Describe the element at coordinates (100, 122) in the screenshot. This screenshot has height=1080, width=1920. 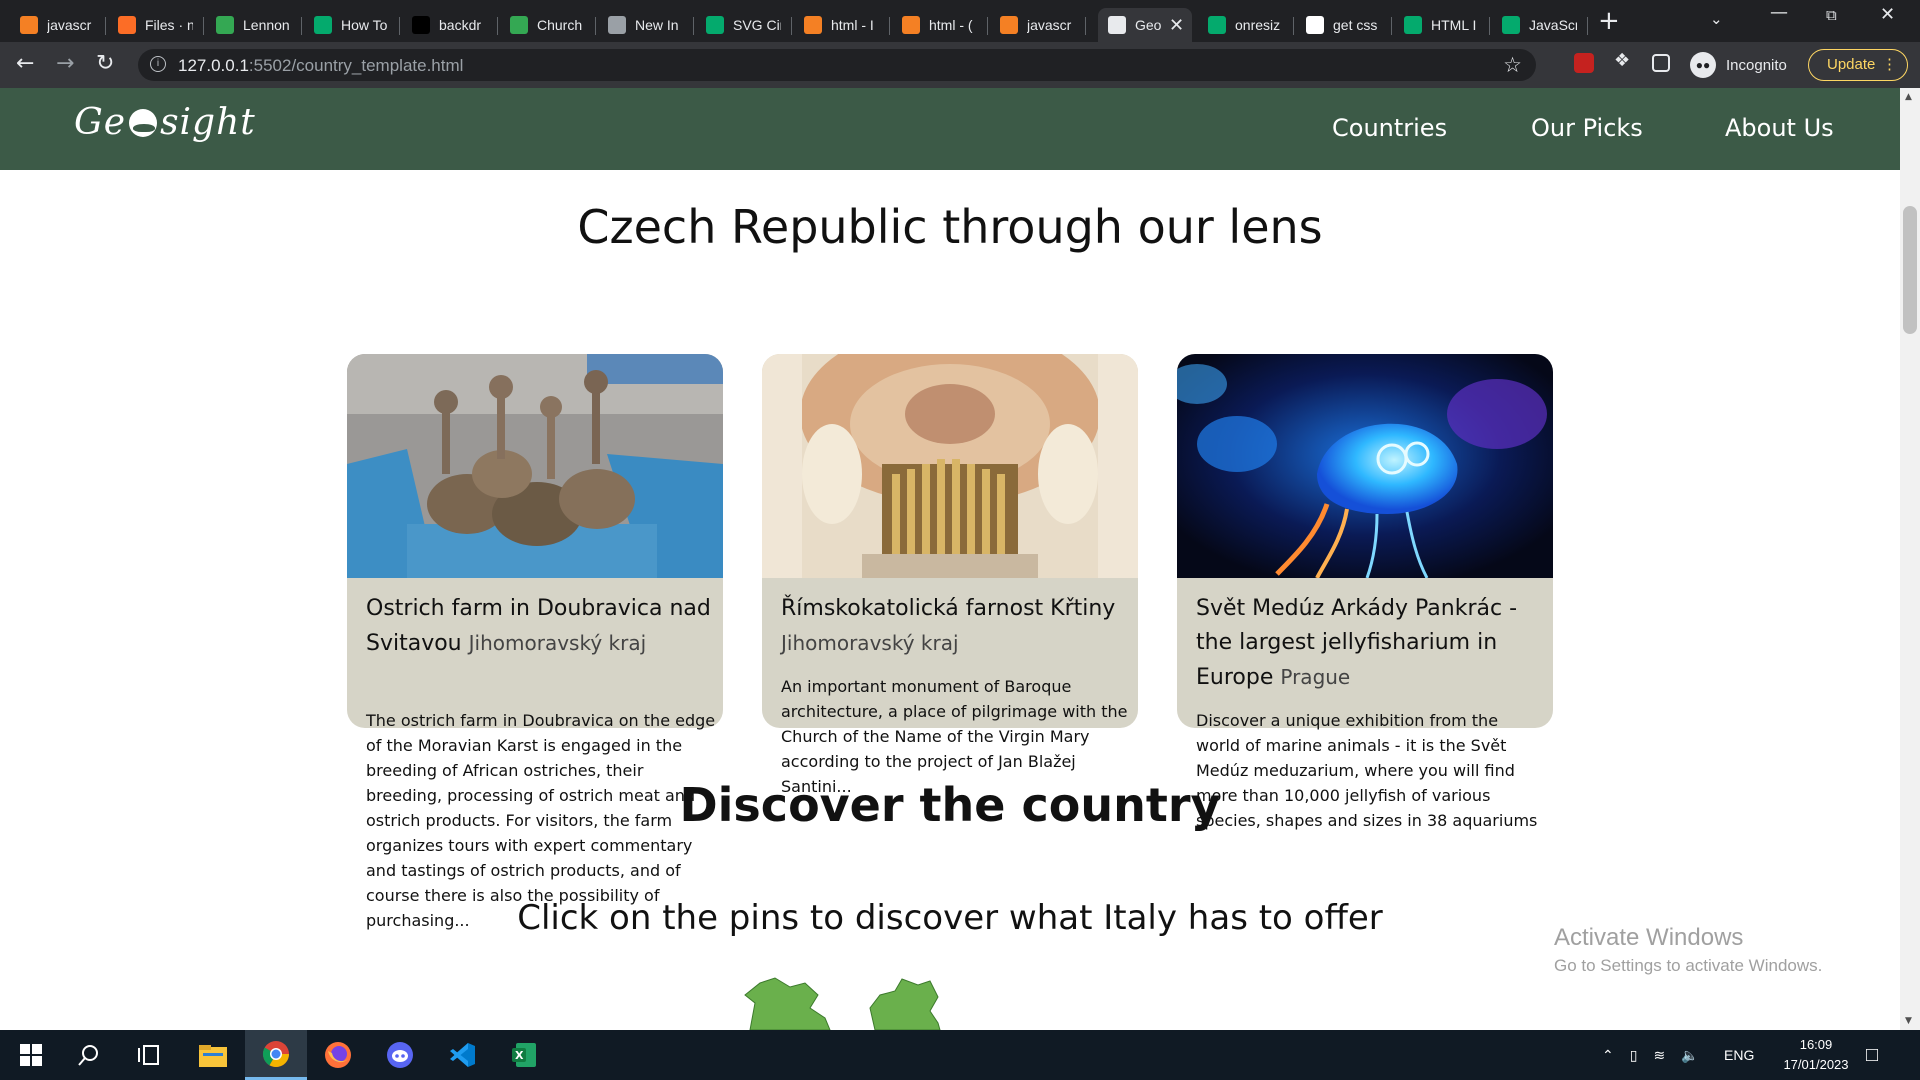
I see `logo-text-start: Ge` at that location.